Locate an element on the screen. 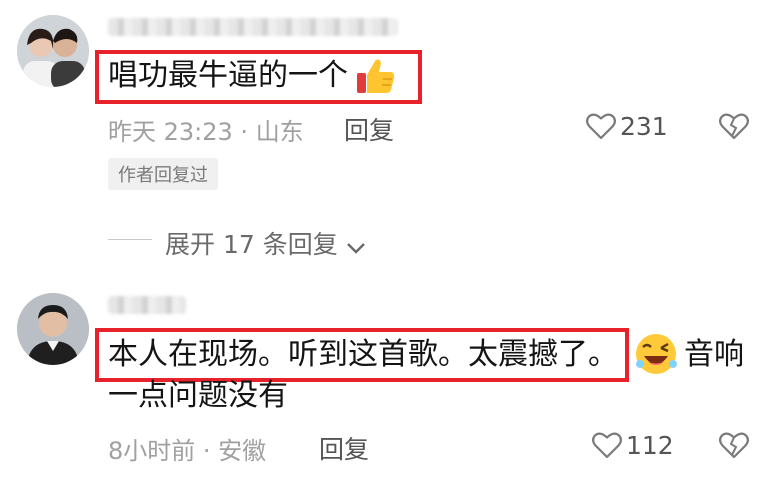 The image size is (784, 493). comment-text-tail: 音响 is located at coordinates (714, 354).